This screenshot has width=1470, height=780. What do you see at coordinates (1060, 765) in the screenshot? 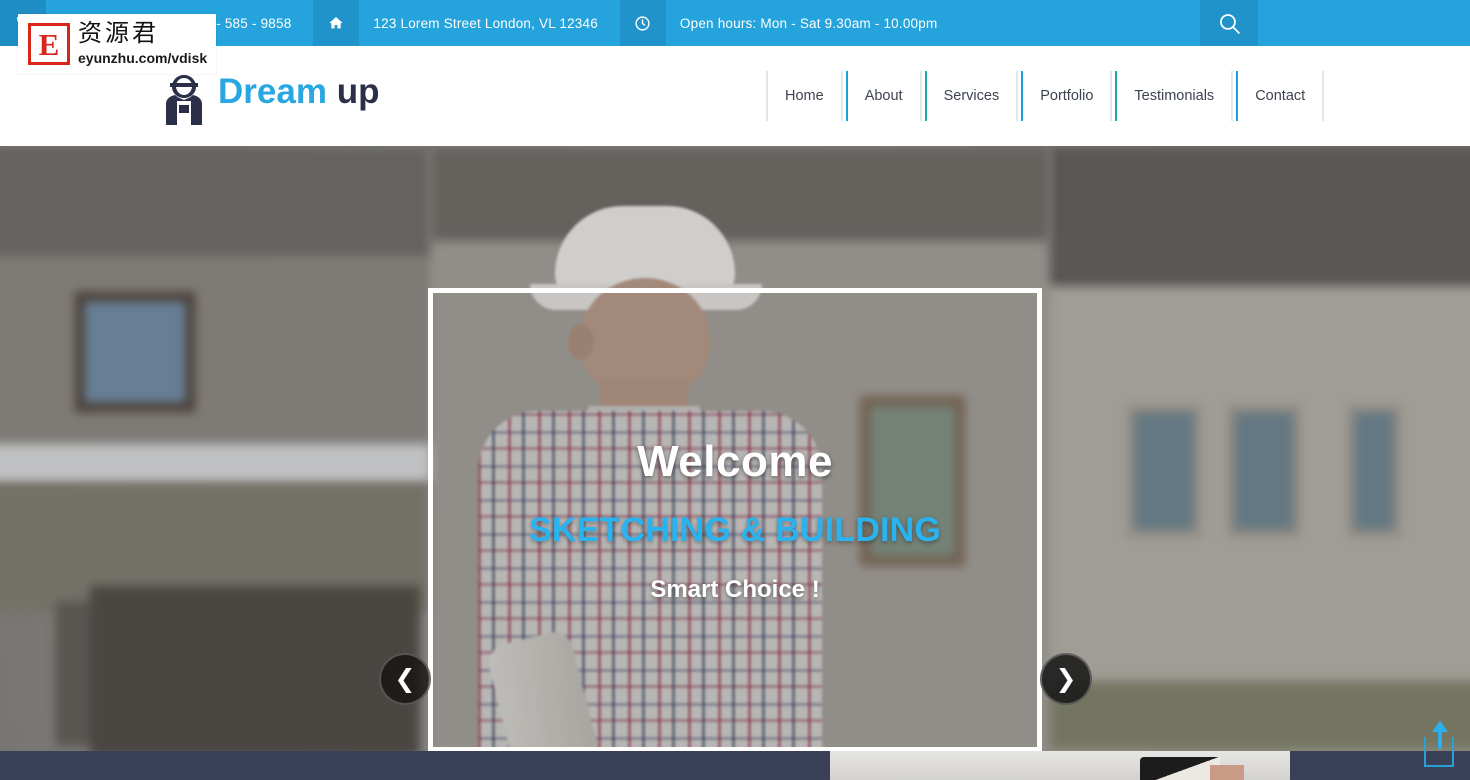
I see `content-card-preview` at bounding box center [1060, 765].